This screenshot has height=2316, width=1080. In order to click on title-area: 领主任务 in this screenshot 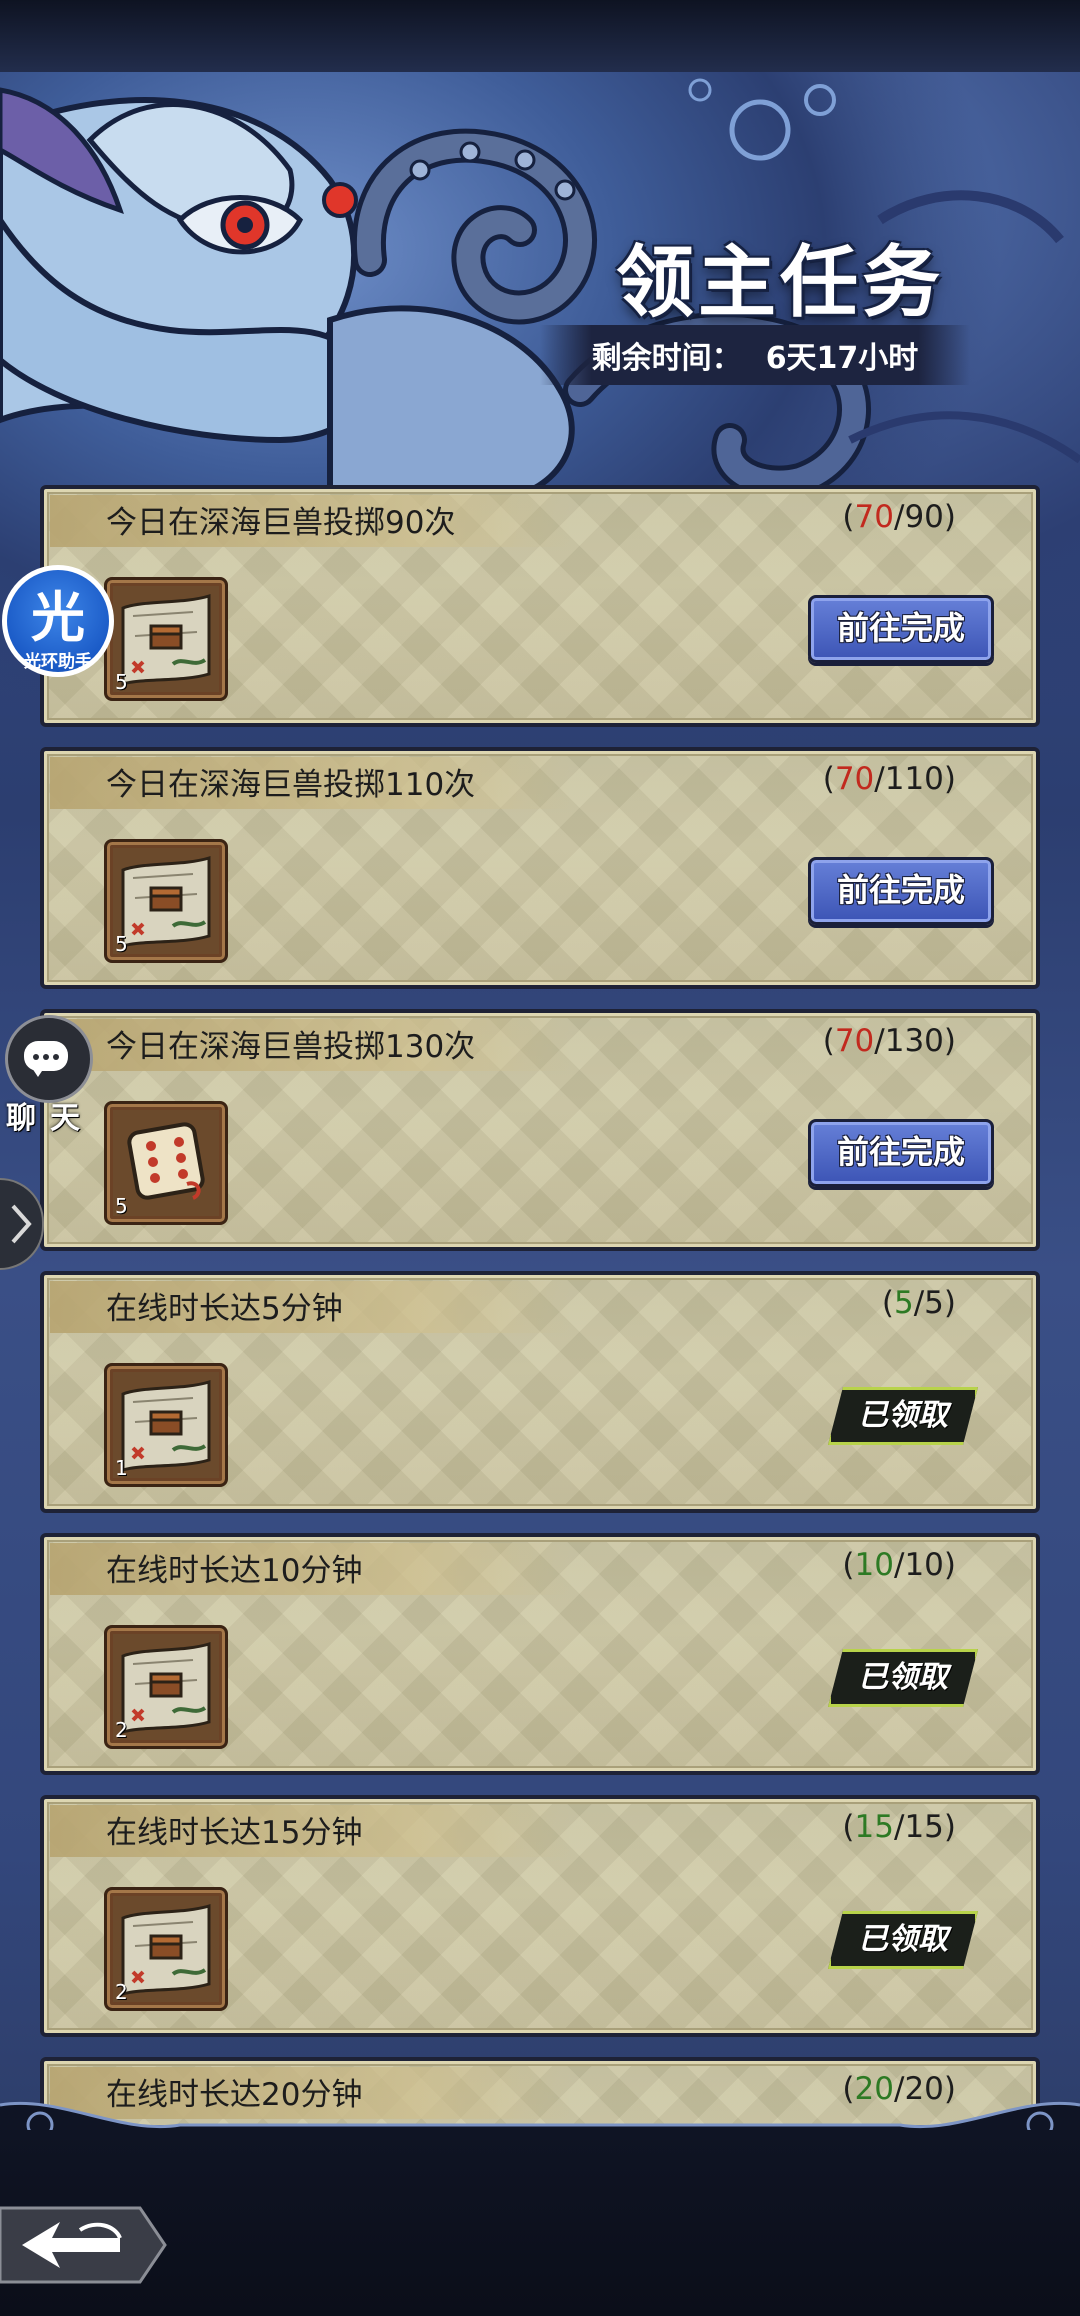, I will do `click(780, 265)`.